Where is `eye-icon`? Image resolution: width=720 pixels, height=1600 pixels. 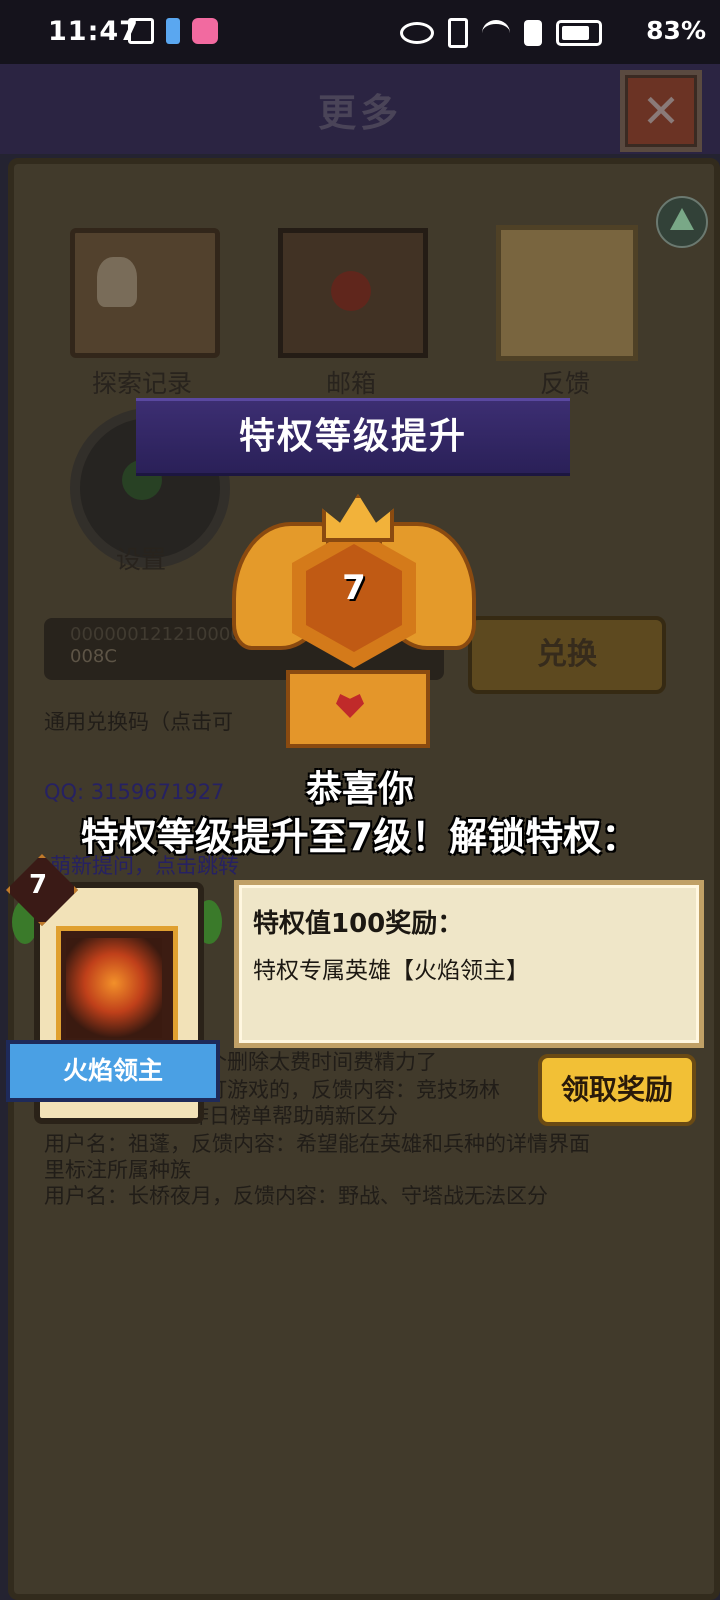 eye-icon is located at coordinates (417, 33).